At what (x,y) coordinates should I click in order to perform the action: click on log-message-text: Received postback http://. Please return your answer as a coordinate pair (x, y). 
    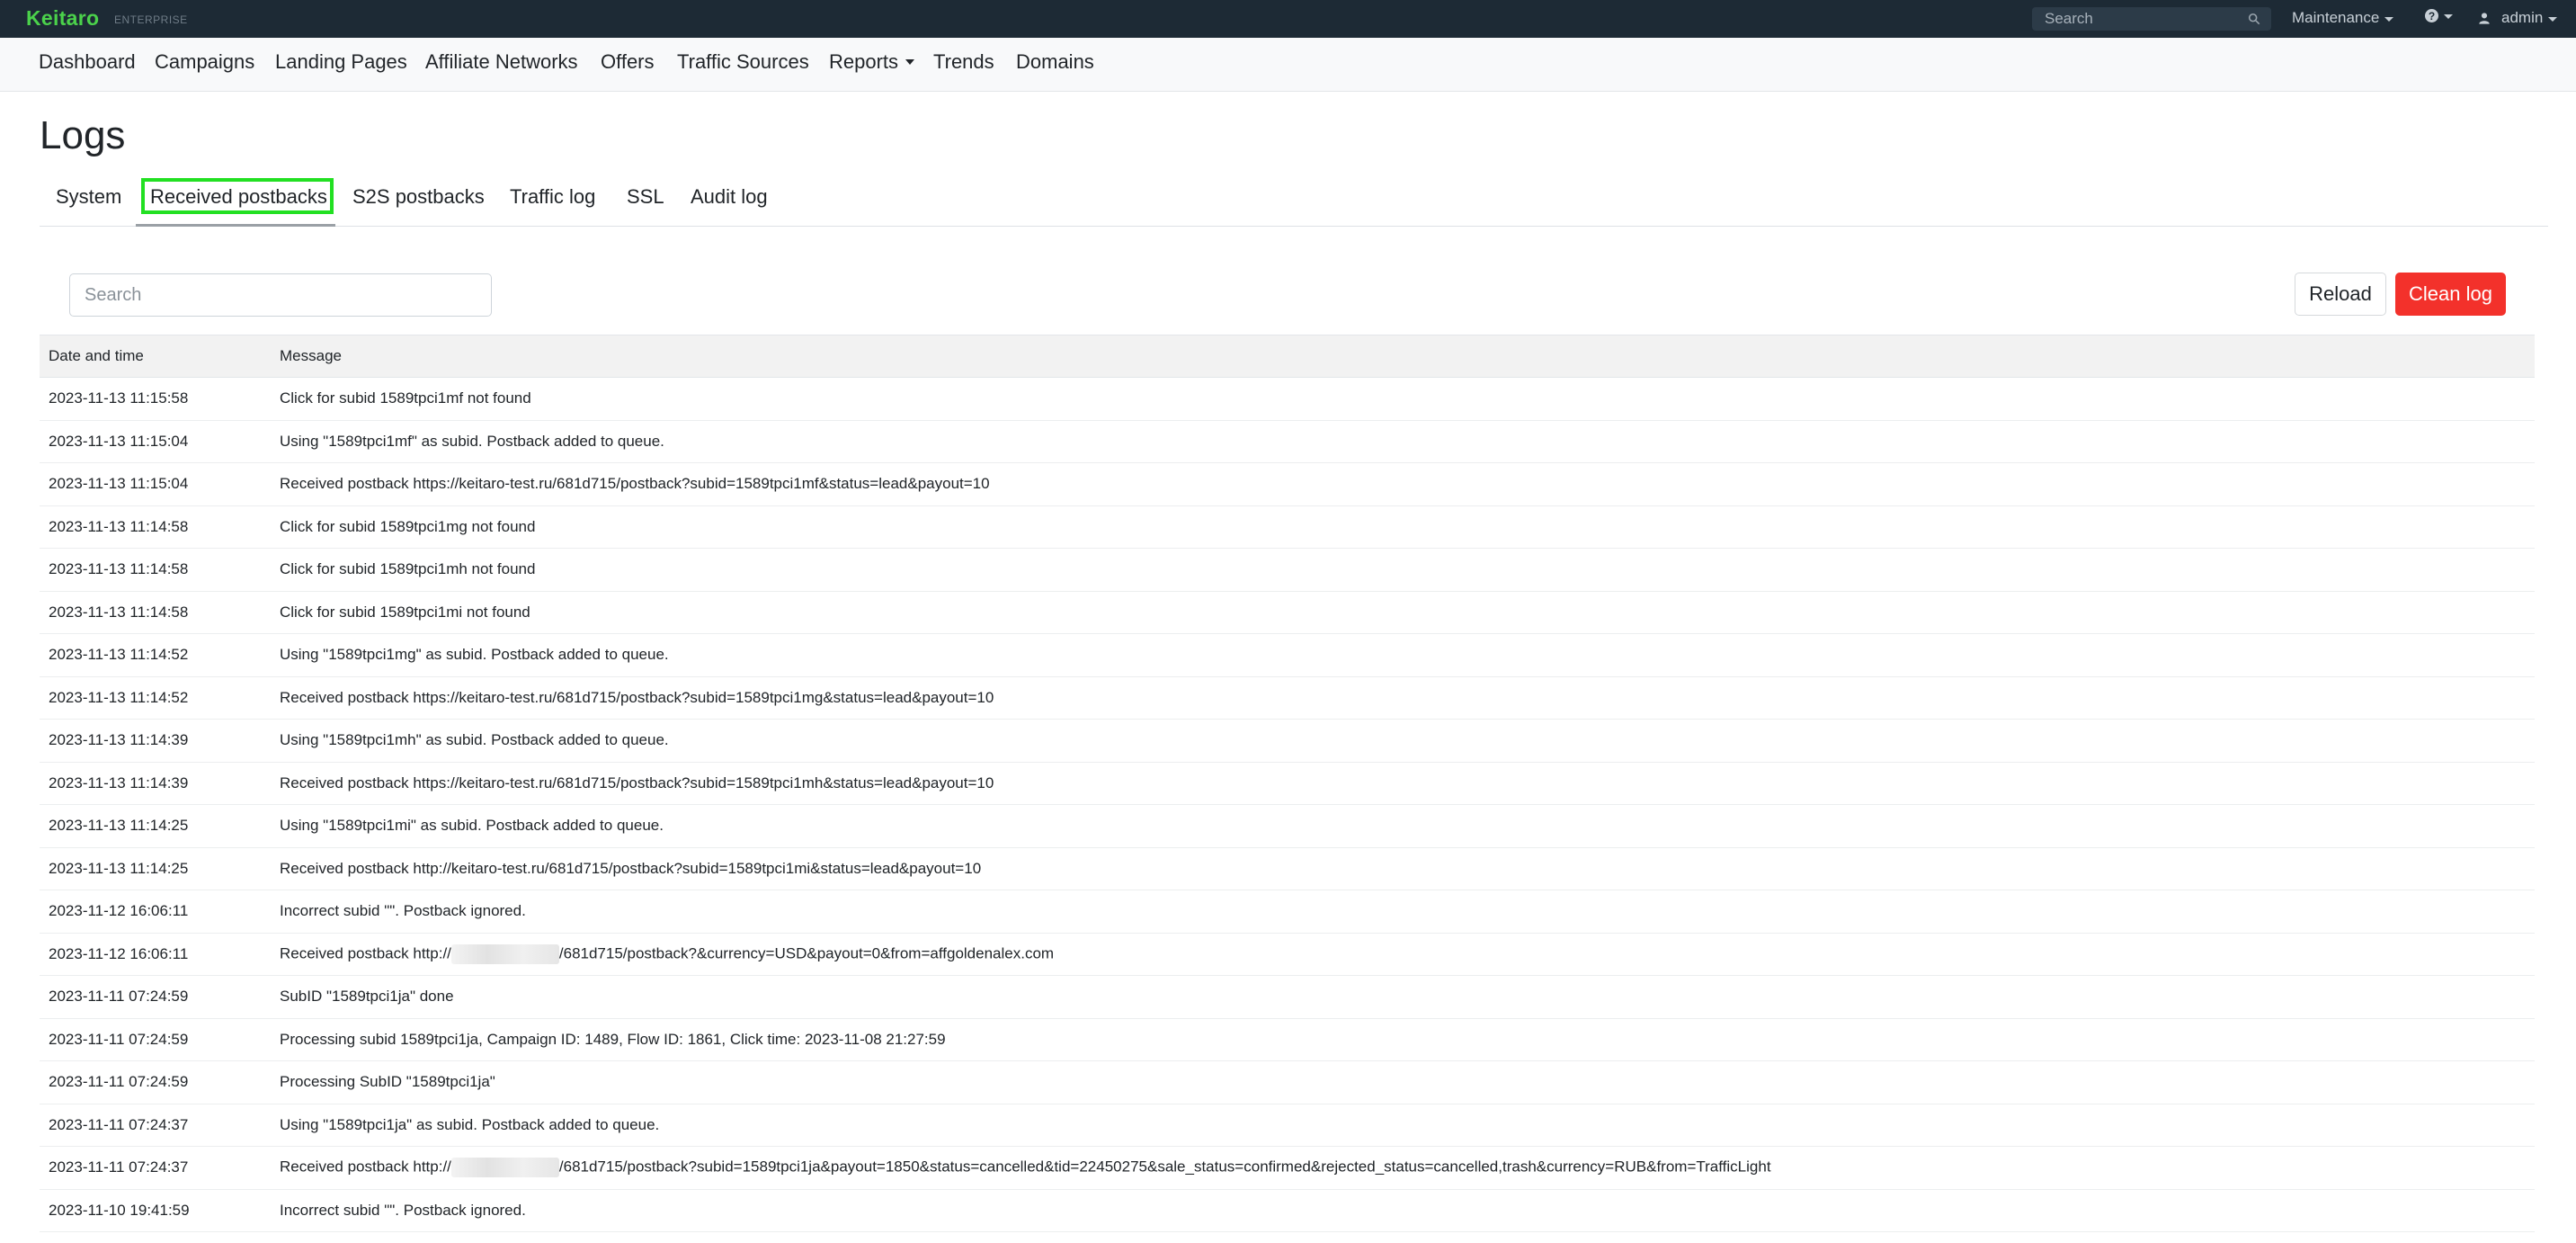
    Looking at the image, I should click on (365, 953).